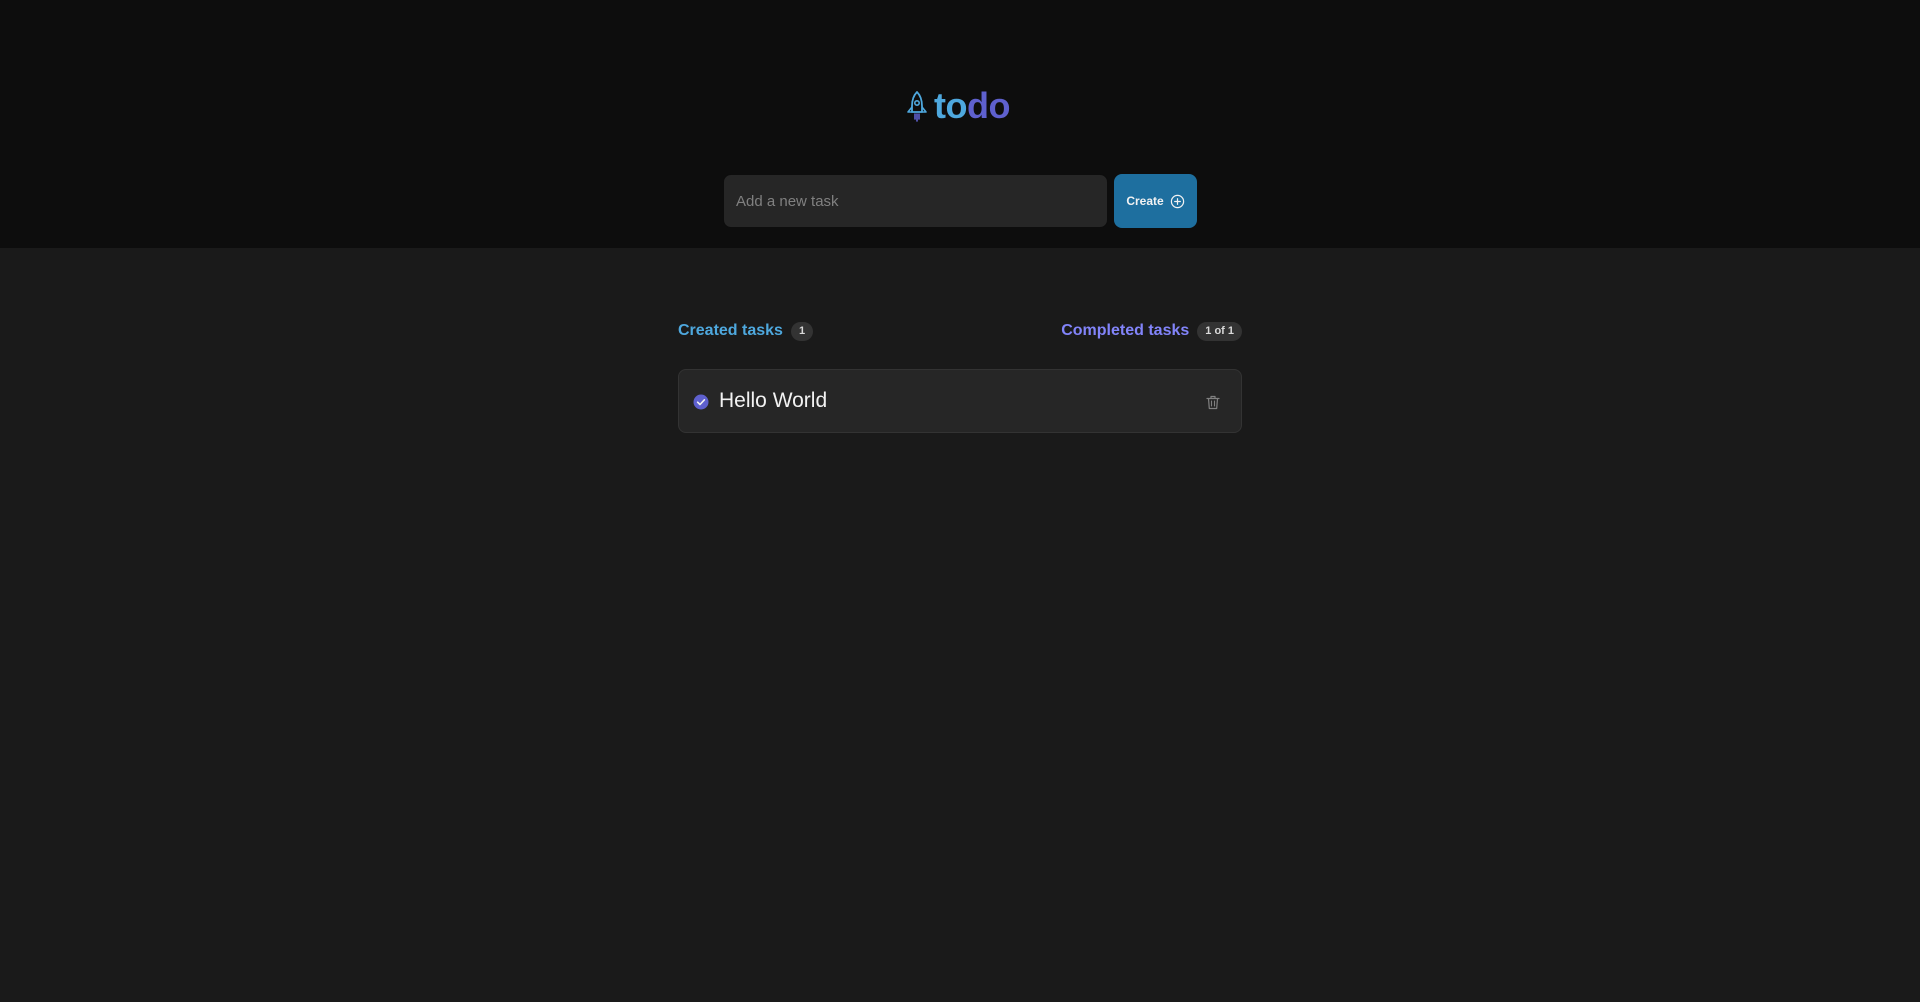 The image size is (1920, 1002). I want to click on created-tasks-count: 1, so click(802, 331).